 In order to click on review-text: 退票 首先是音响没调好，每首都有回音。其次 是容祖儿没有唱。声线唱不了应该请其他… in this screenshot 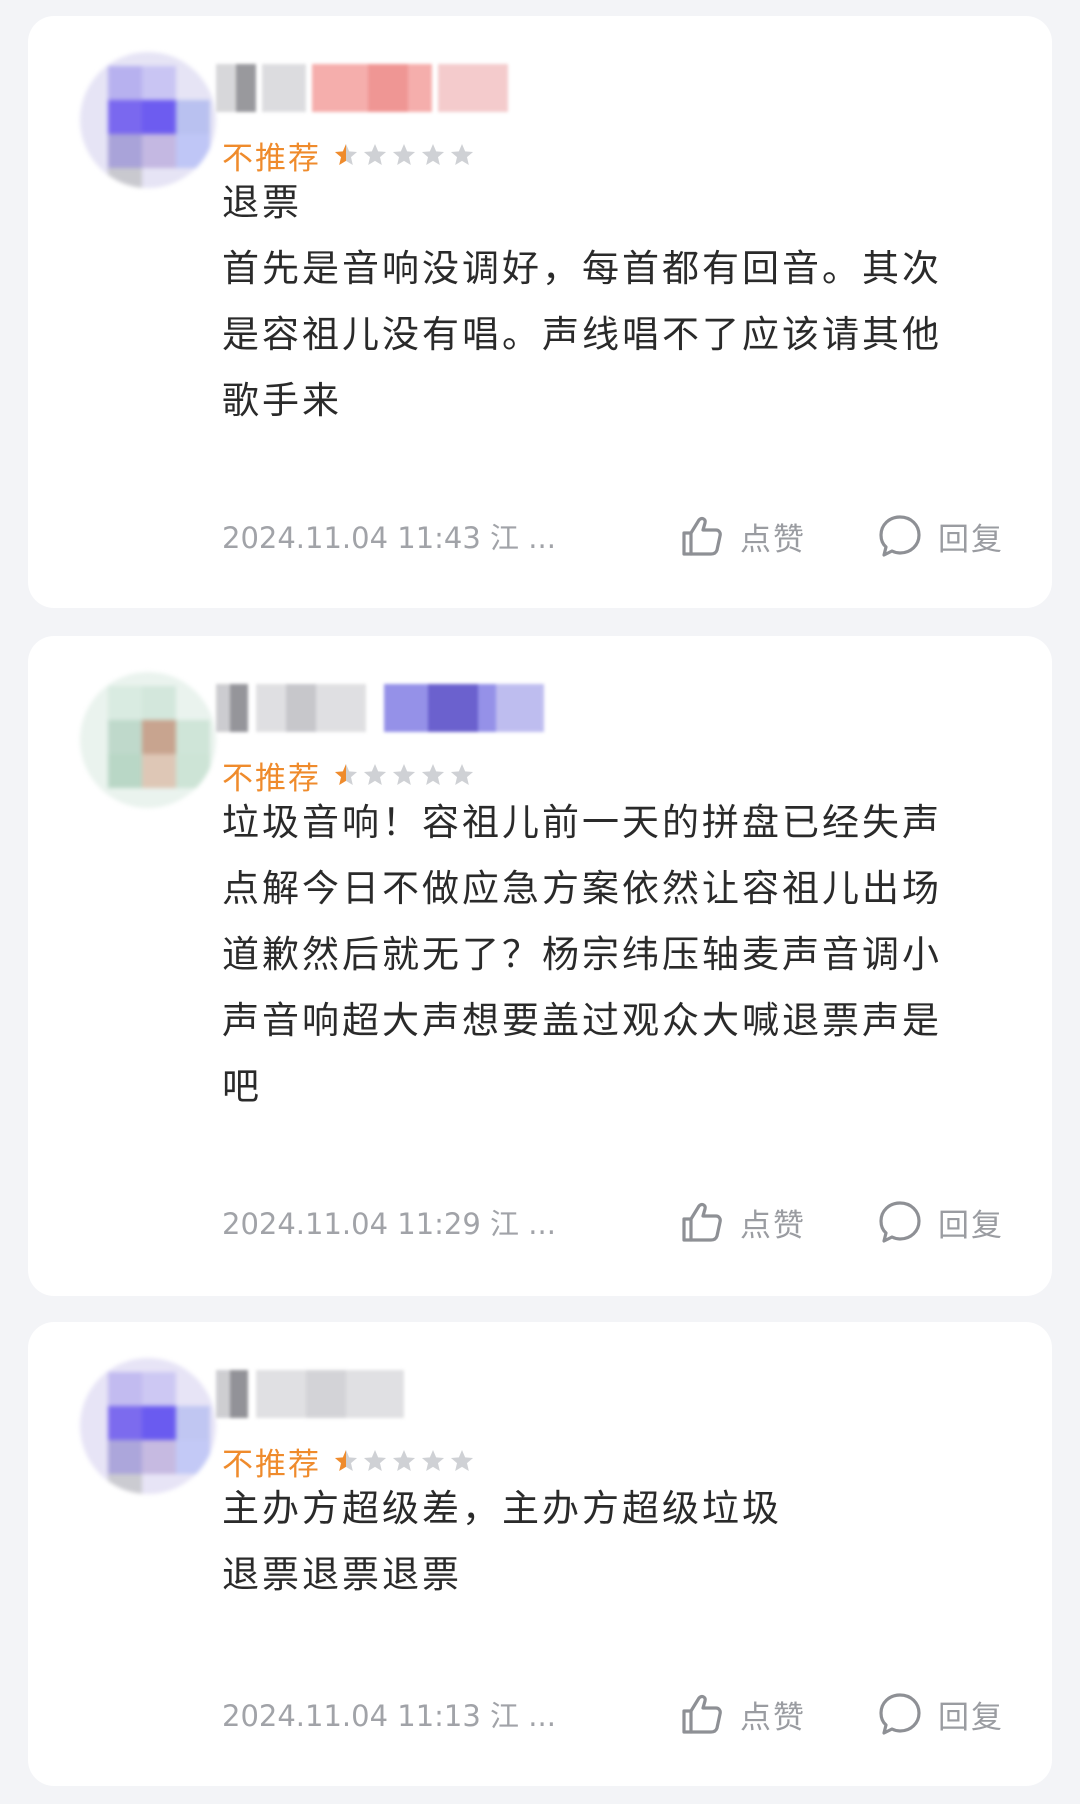, I will do `click(622, 302)`.